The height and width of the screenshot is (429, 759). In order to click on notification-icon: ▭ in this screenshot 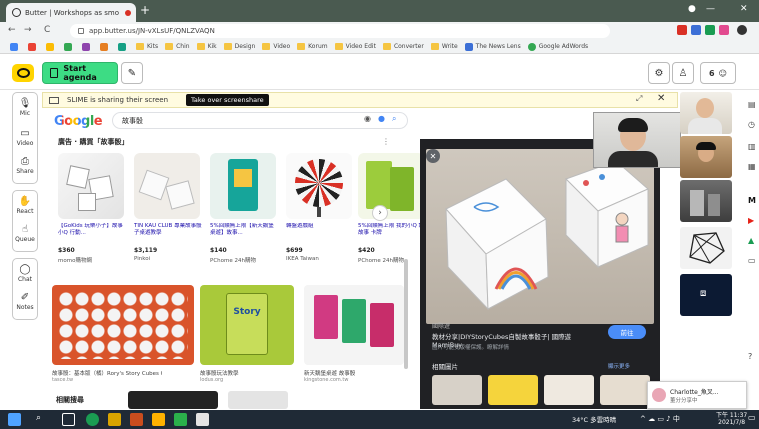, I will do `click(752, 417)`.